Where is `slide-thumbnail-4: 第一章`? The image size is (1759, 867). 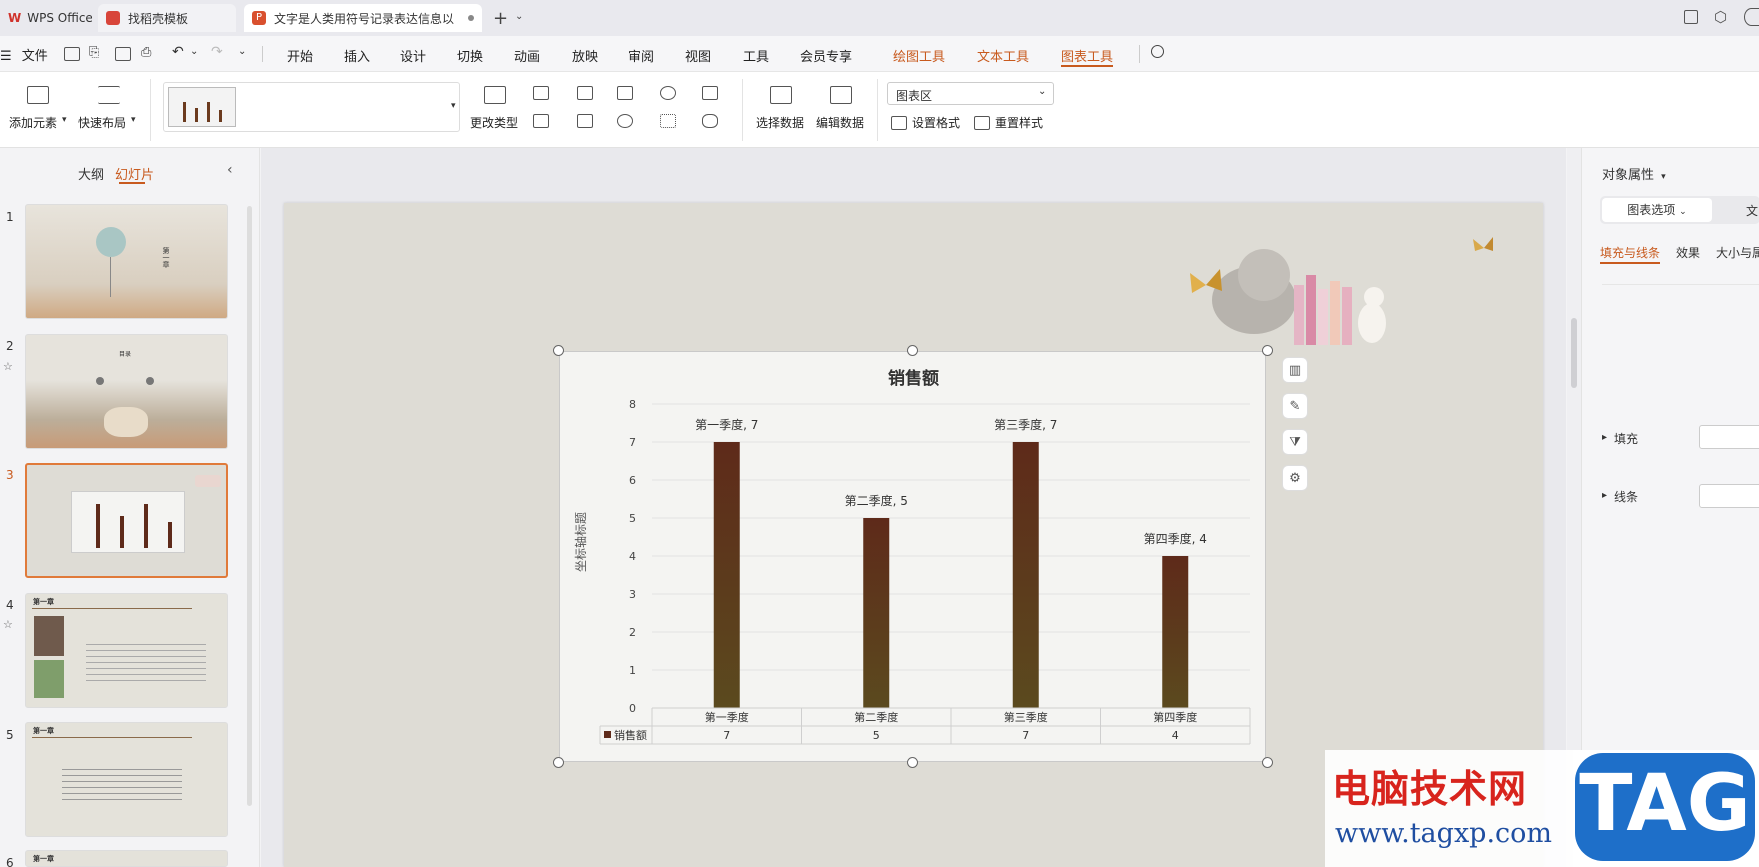 slide-thumbnail-4: 第一章 is located at coordinates (126, 650).